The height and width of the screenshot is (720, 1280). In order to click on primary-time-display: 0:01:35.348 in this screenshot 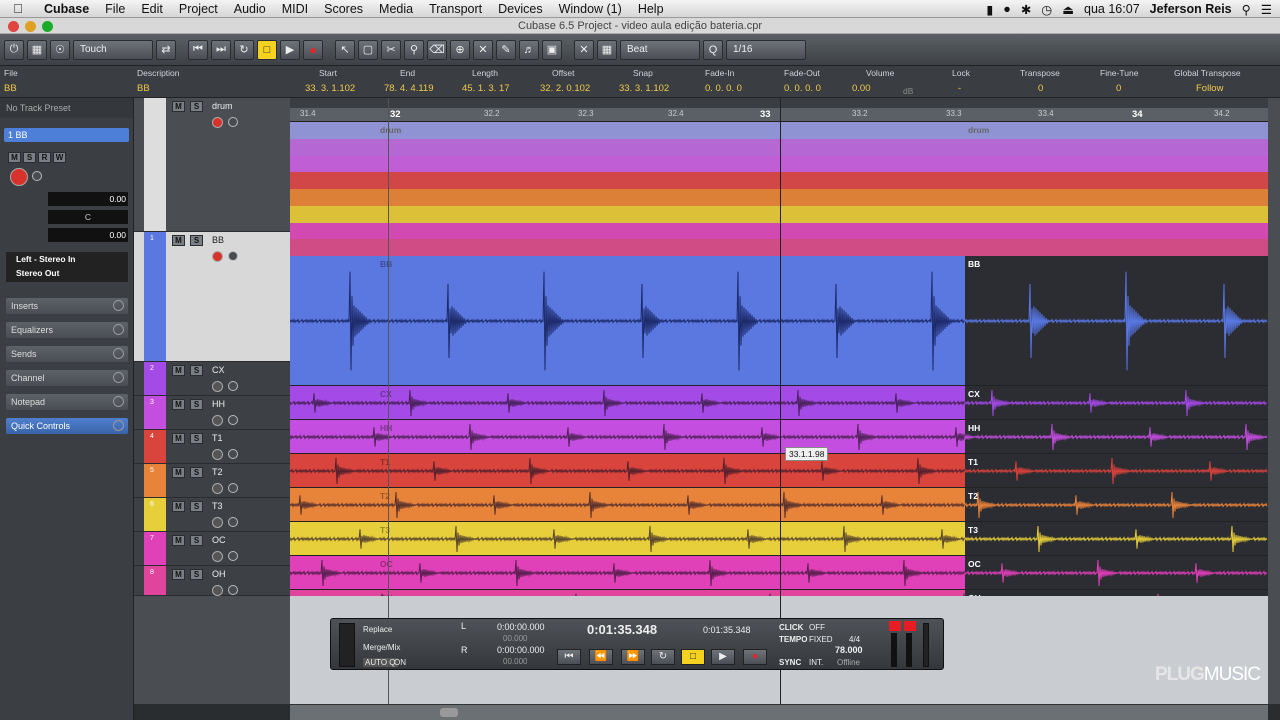, I will do `click(622, 629)`.